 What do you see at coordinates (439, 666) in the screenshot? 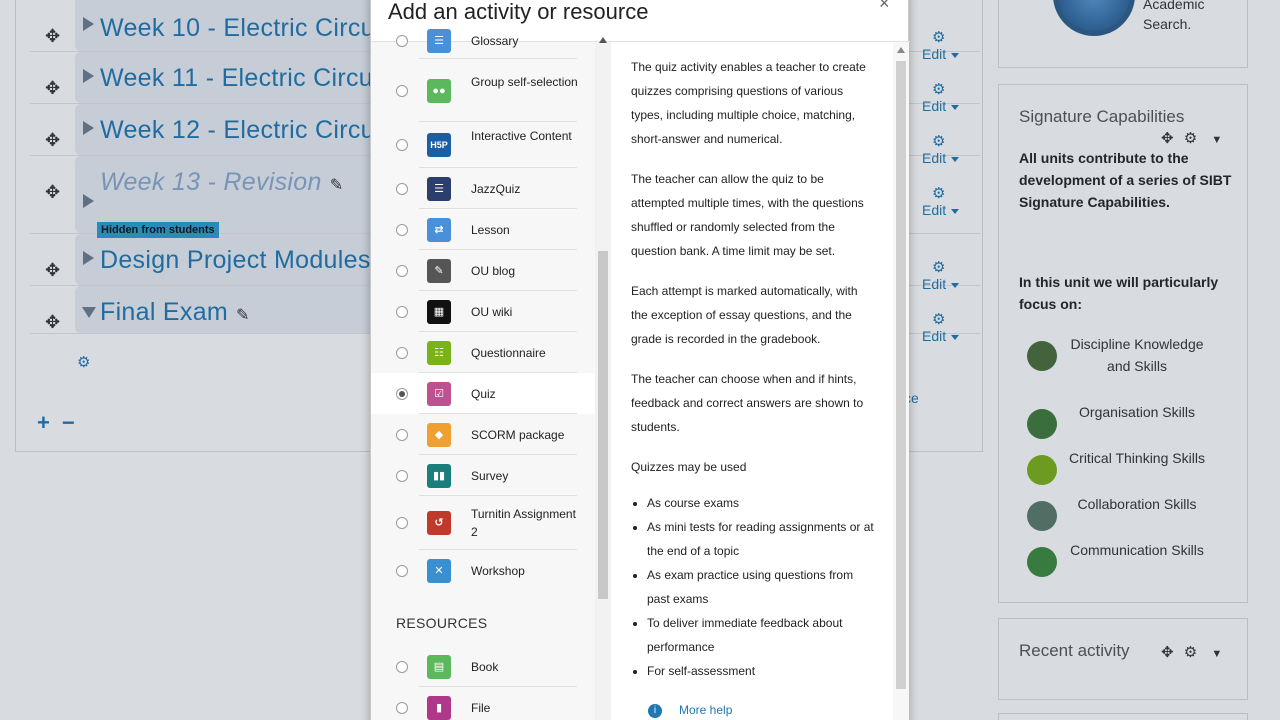
I see `book-icon: ▤` at bounding box center [439, 666].